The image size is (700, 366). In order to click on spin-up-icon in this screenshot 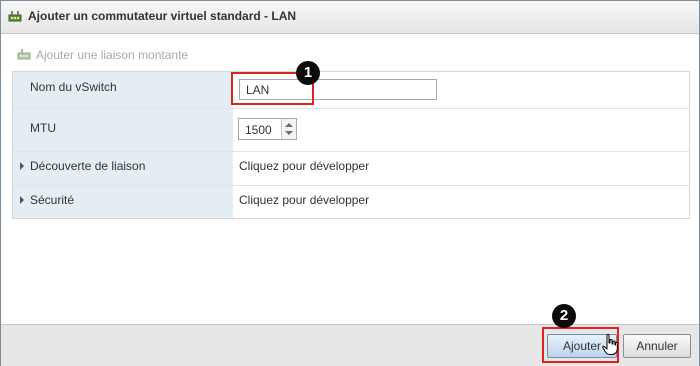, I will do `click(289, 125)`.